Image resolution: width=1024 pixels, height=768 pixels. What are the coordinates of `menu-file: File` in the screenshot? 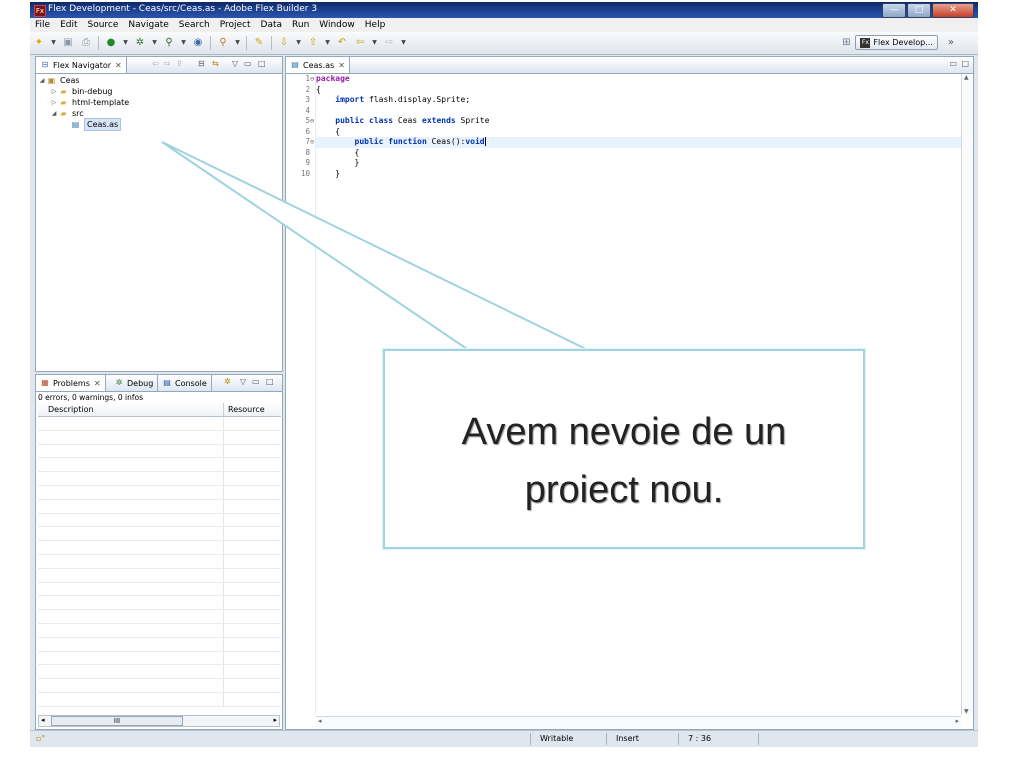 It's located at (42, 25).